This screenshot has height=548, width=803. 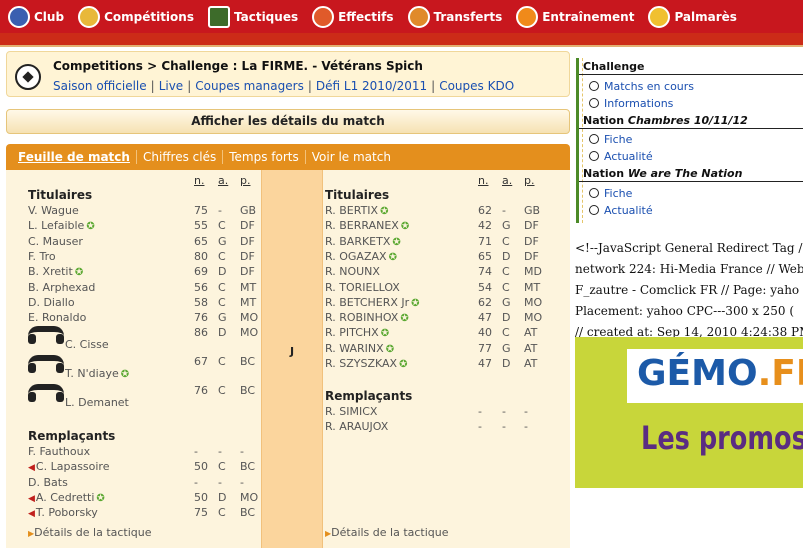 What do you see at coordinates (292, 359) in the screenshot?
I see `score-column: J` at bounding box center [292, 359].